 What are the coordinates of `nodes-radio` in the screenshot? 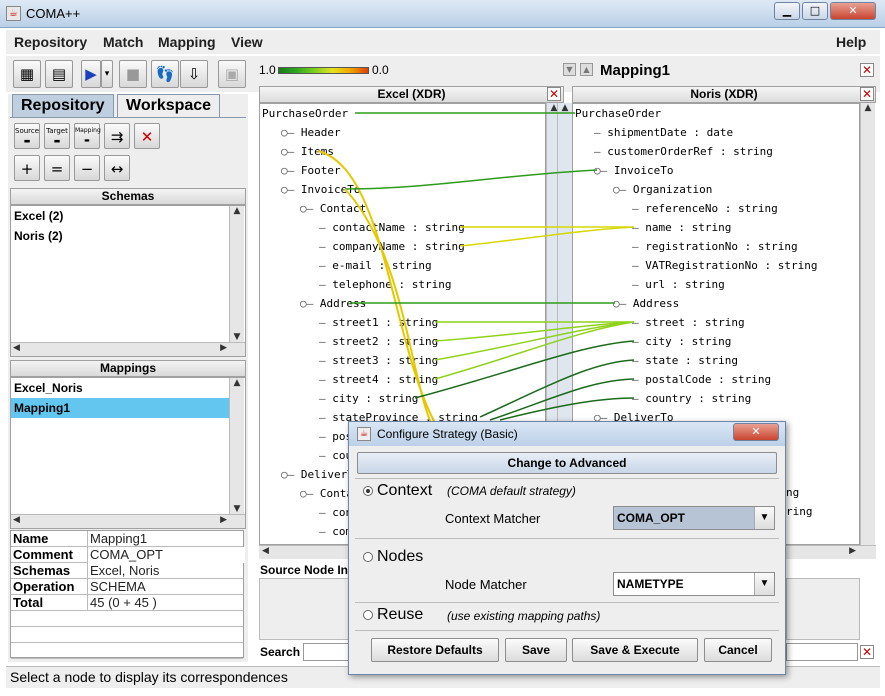 It's located at (368, 557).